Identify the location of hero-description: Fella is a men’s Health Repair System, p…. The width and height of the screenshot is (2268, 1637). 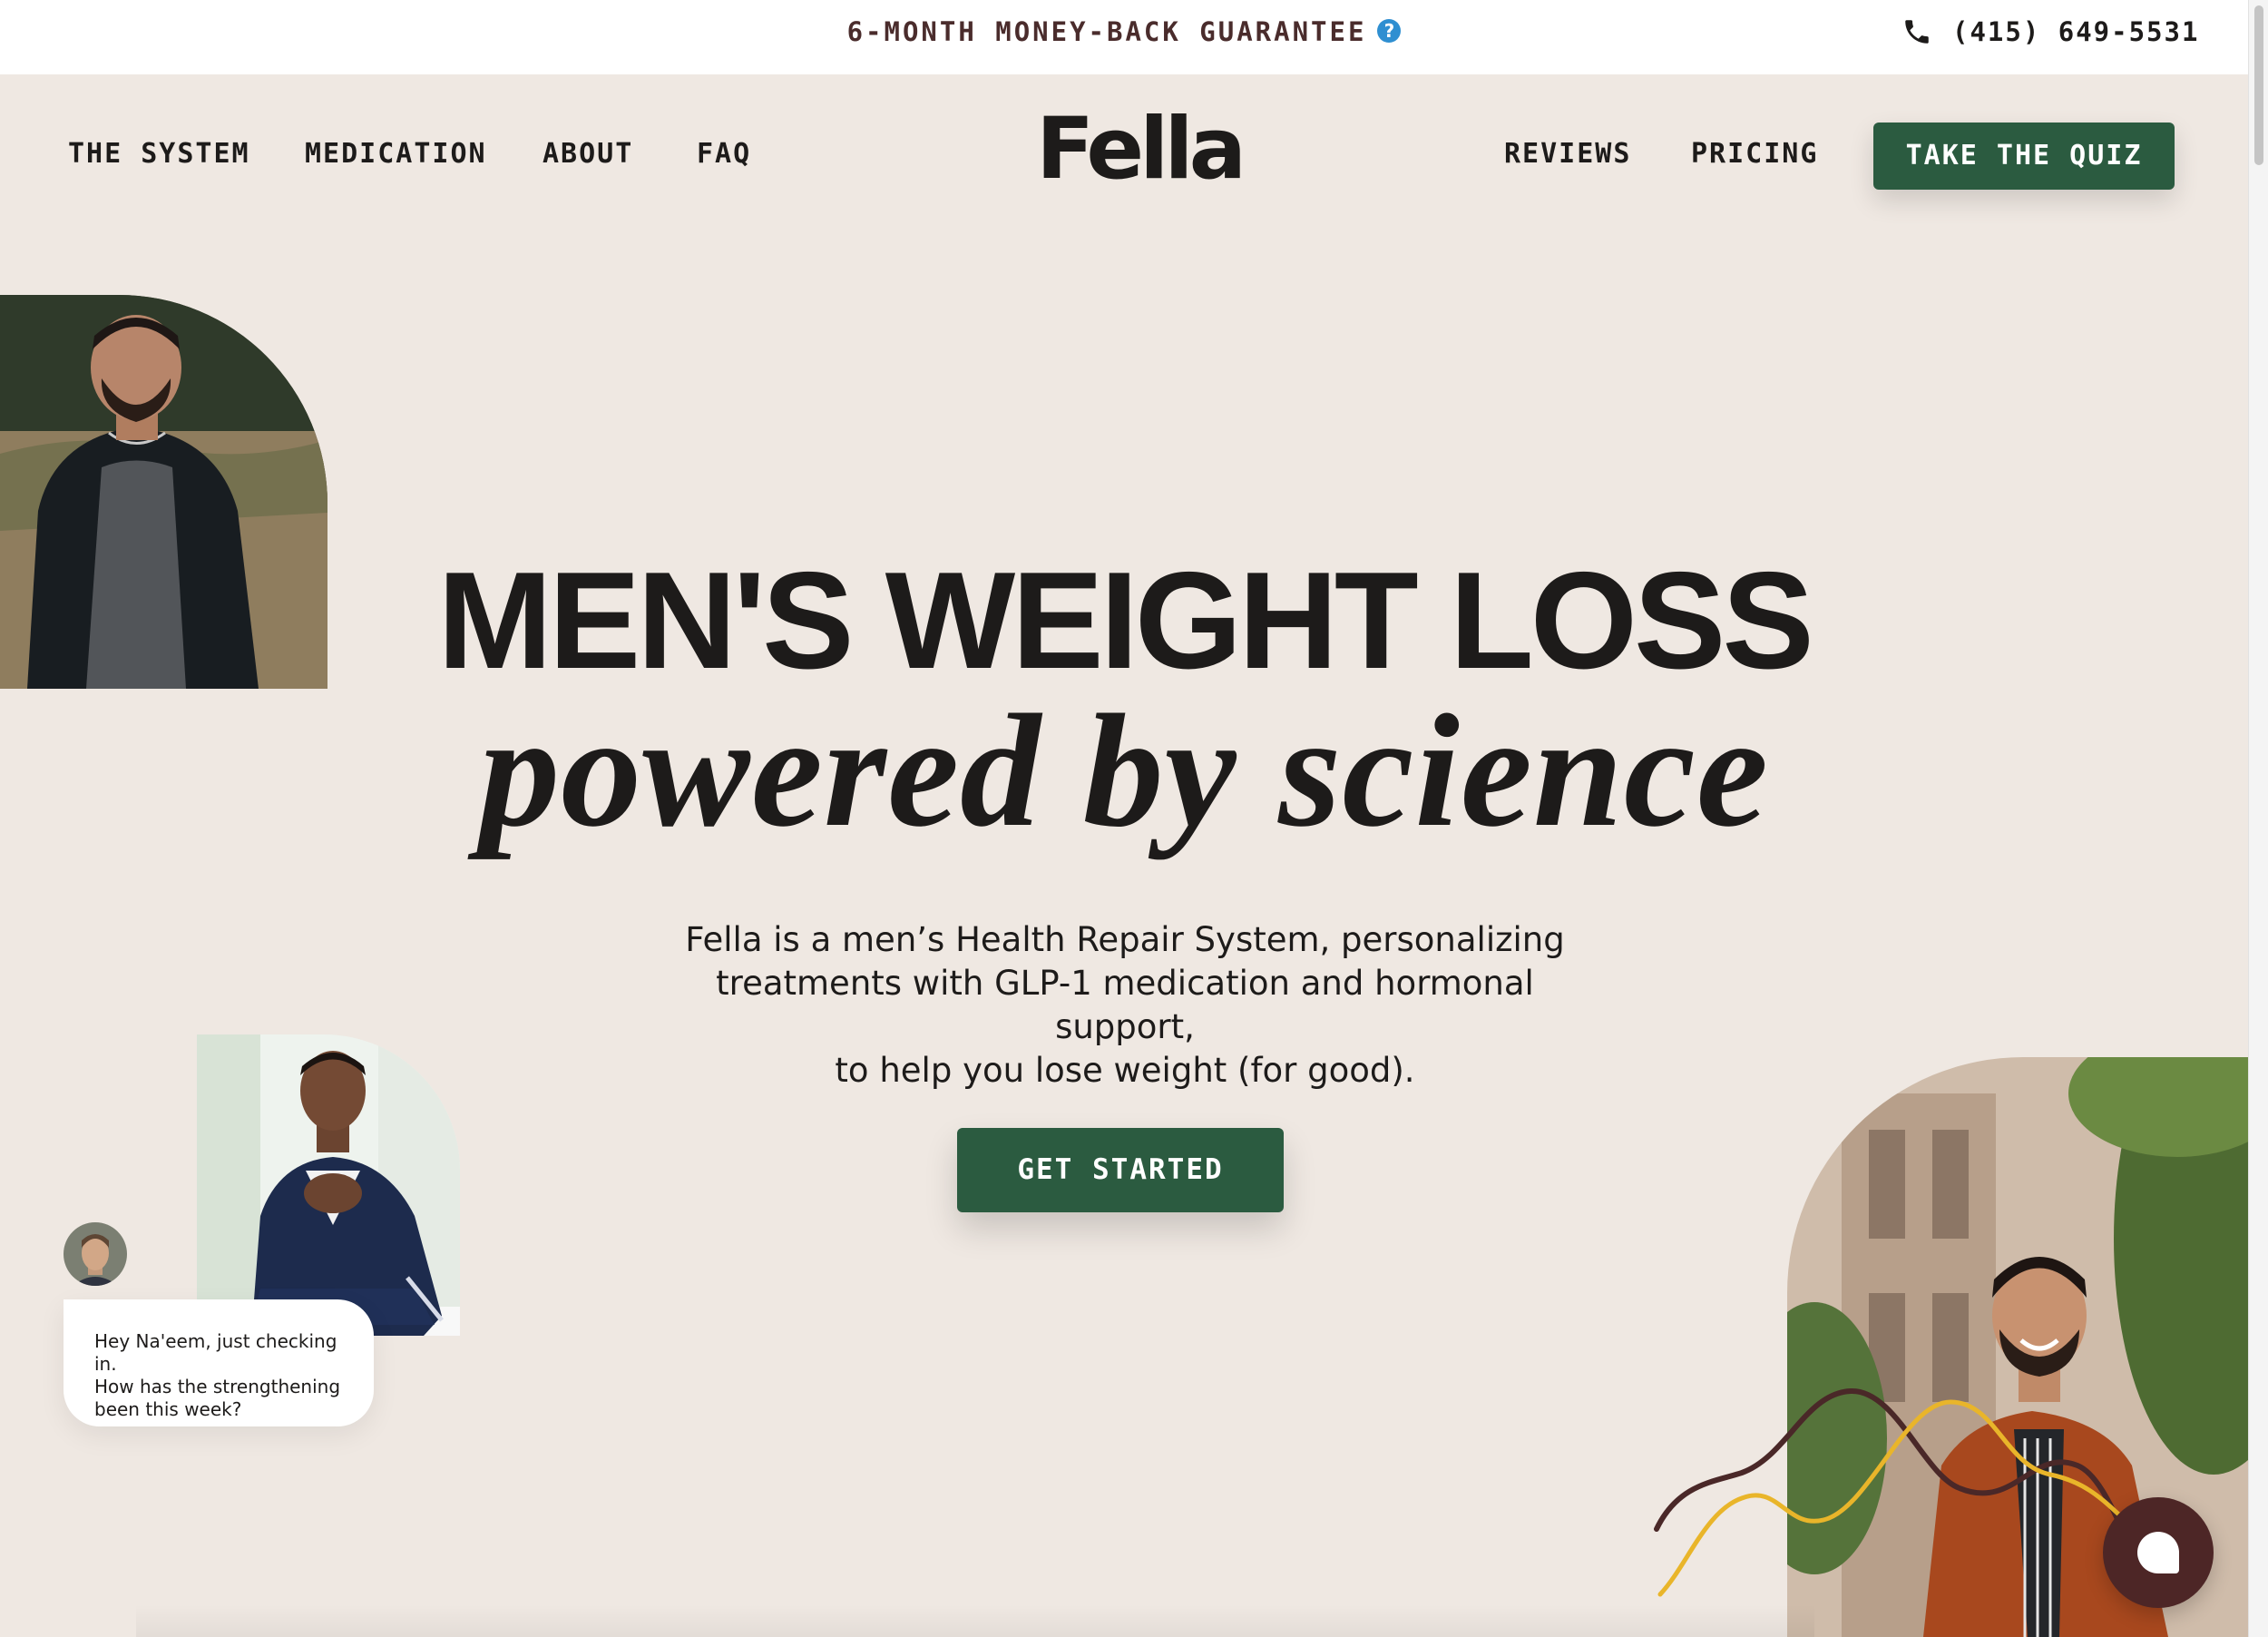
(1125, 1005).